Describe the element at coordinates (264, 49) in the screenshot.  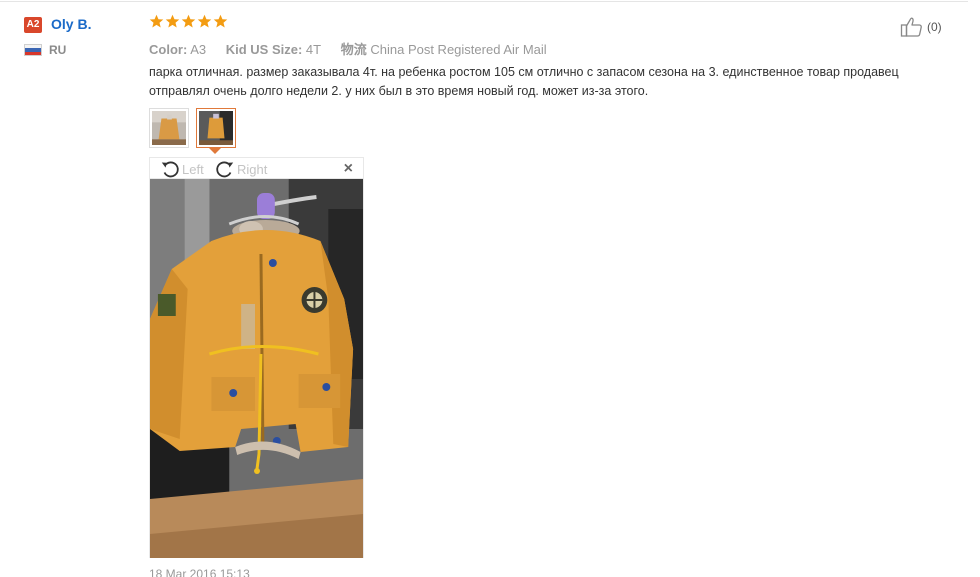
I see `size-label: Kid US Size:` at that location.